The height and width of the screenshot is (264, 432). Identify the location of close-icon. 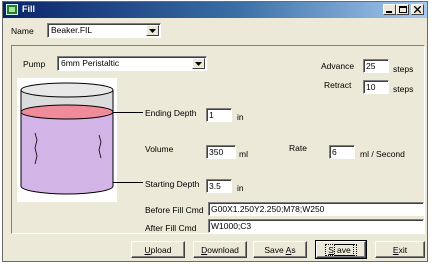
(417, 9).